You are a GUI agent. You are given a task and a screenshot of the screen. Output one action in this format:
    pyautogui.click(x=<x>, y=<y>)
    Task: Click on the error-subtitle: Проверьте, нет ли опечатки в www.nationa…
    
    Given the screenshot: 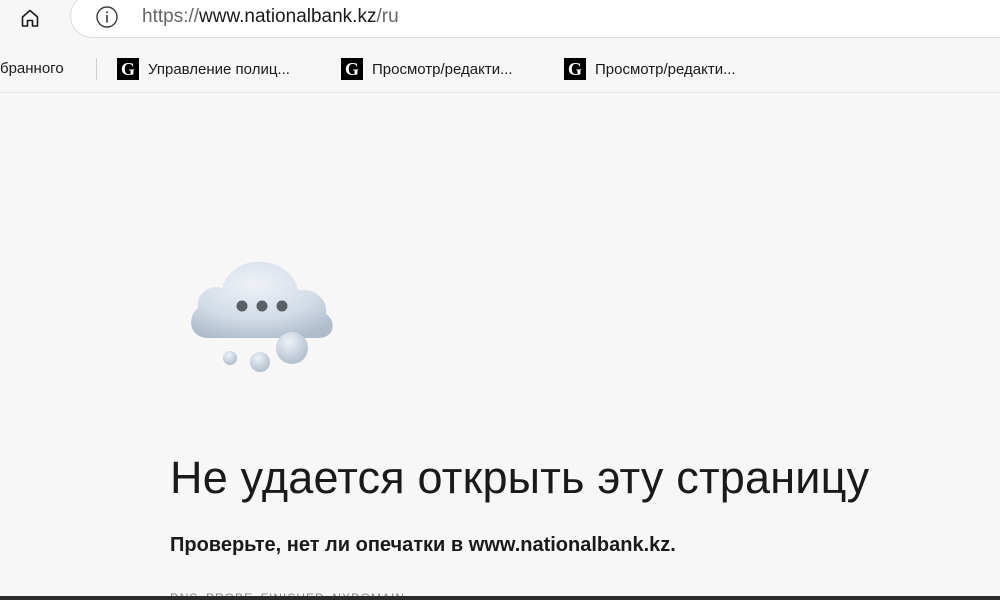 What is the action you would take?
    pyautogui.click(x=423, y=545)
    